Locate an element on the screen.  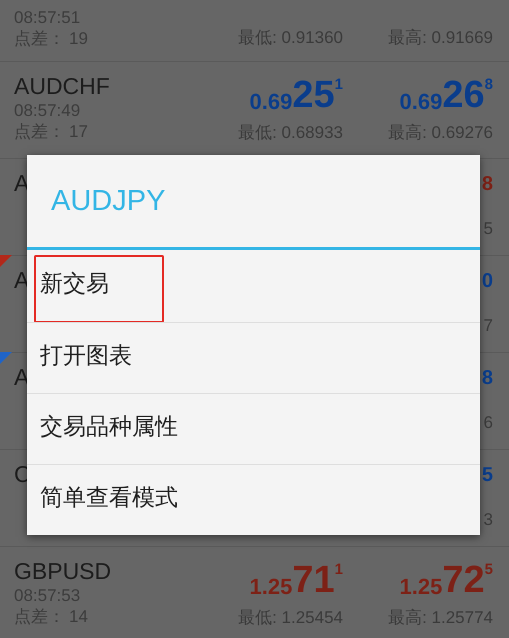
bid-price-digits: 71 is located at coordinates (313, 580).